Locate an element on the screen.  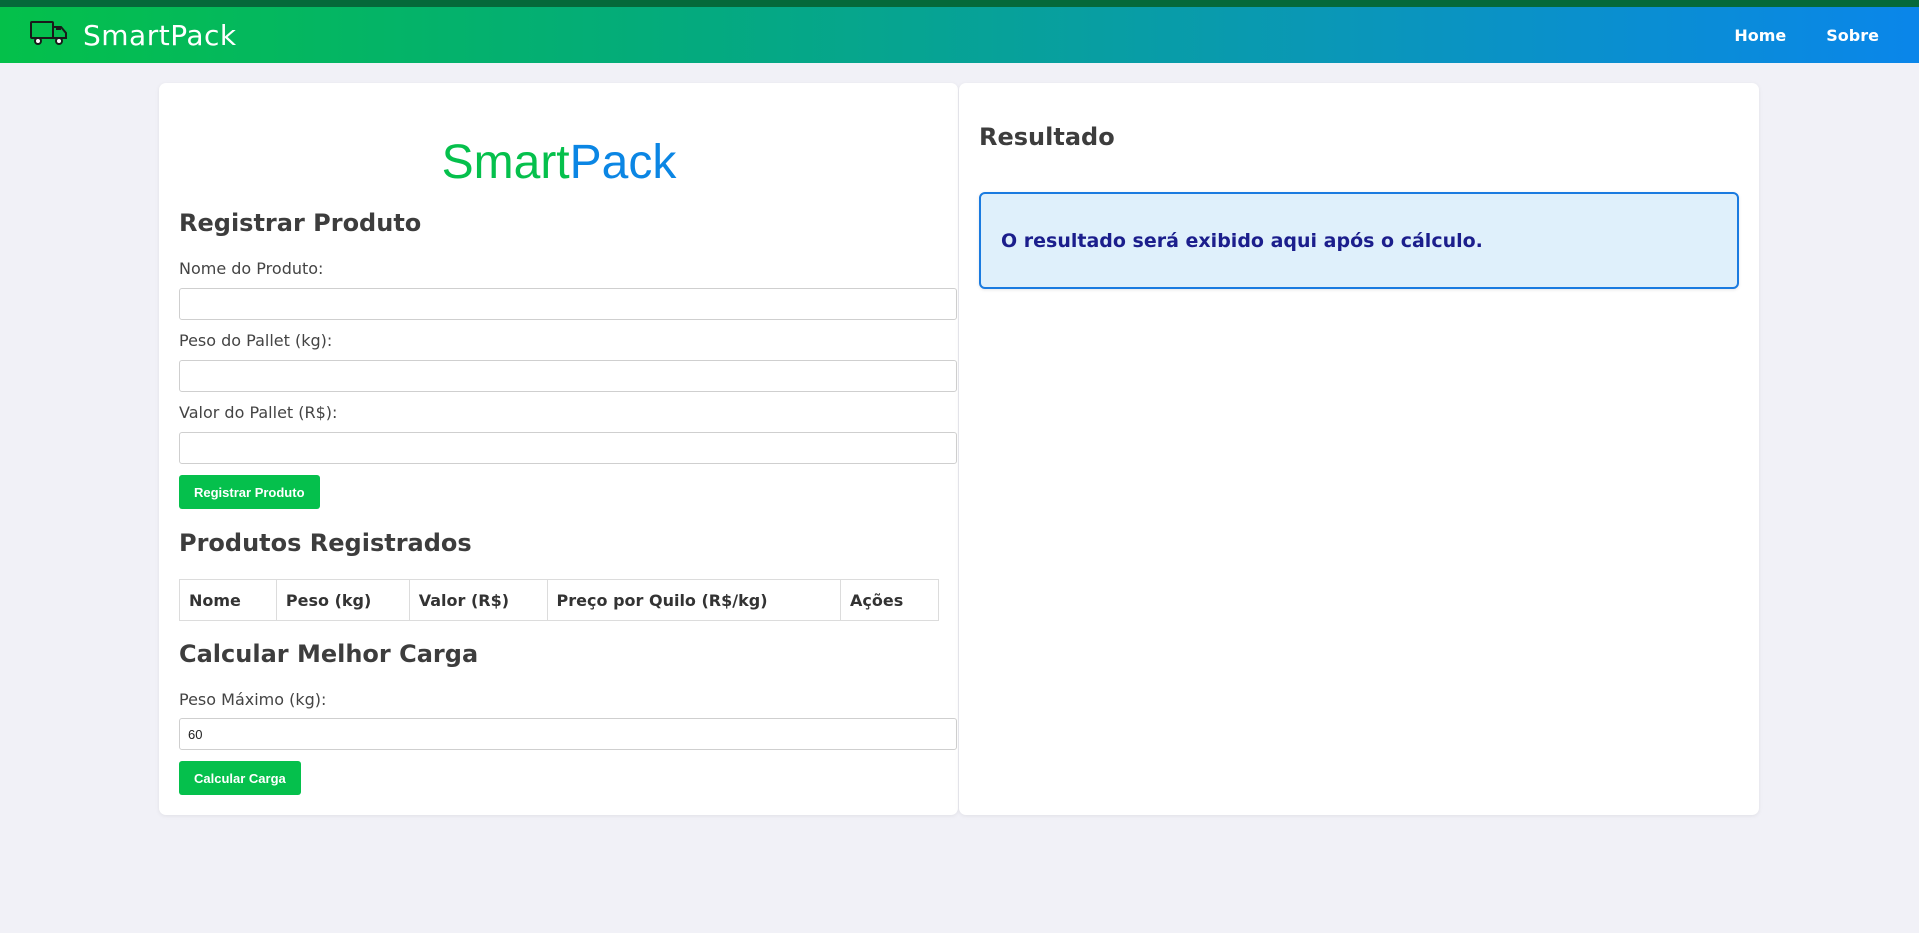
brand: SmartPack is located at coordinates (133, 35).